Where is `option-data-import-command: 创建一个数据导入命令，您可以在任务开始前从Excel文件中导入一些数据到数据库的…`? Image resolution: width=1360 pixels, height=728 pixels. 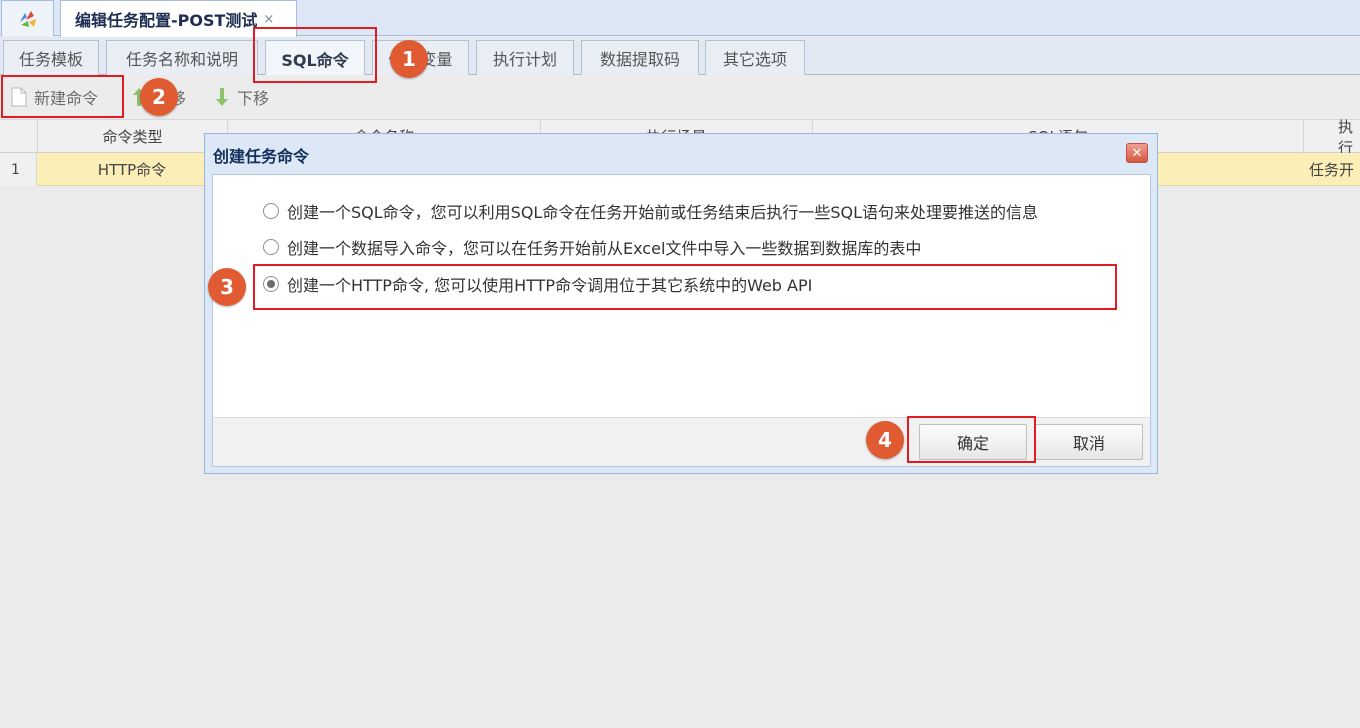
option-data-import-command: 创建一个数据导入命令，您可以在任务开始前从Excel文件中导入一些数据到数据库的… is located at coordinates (592, 247).